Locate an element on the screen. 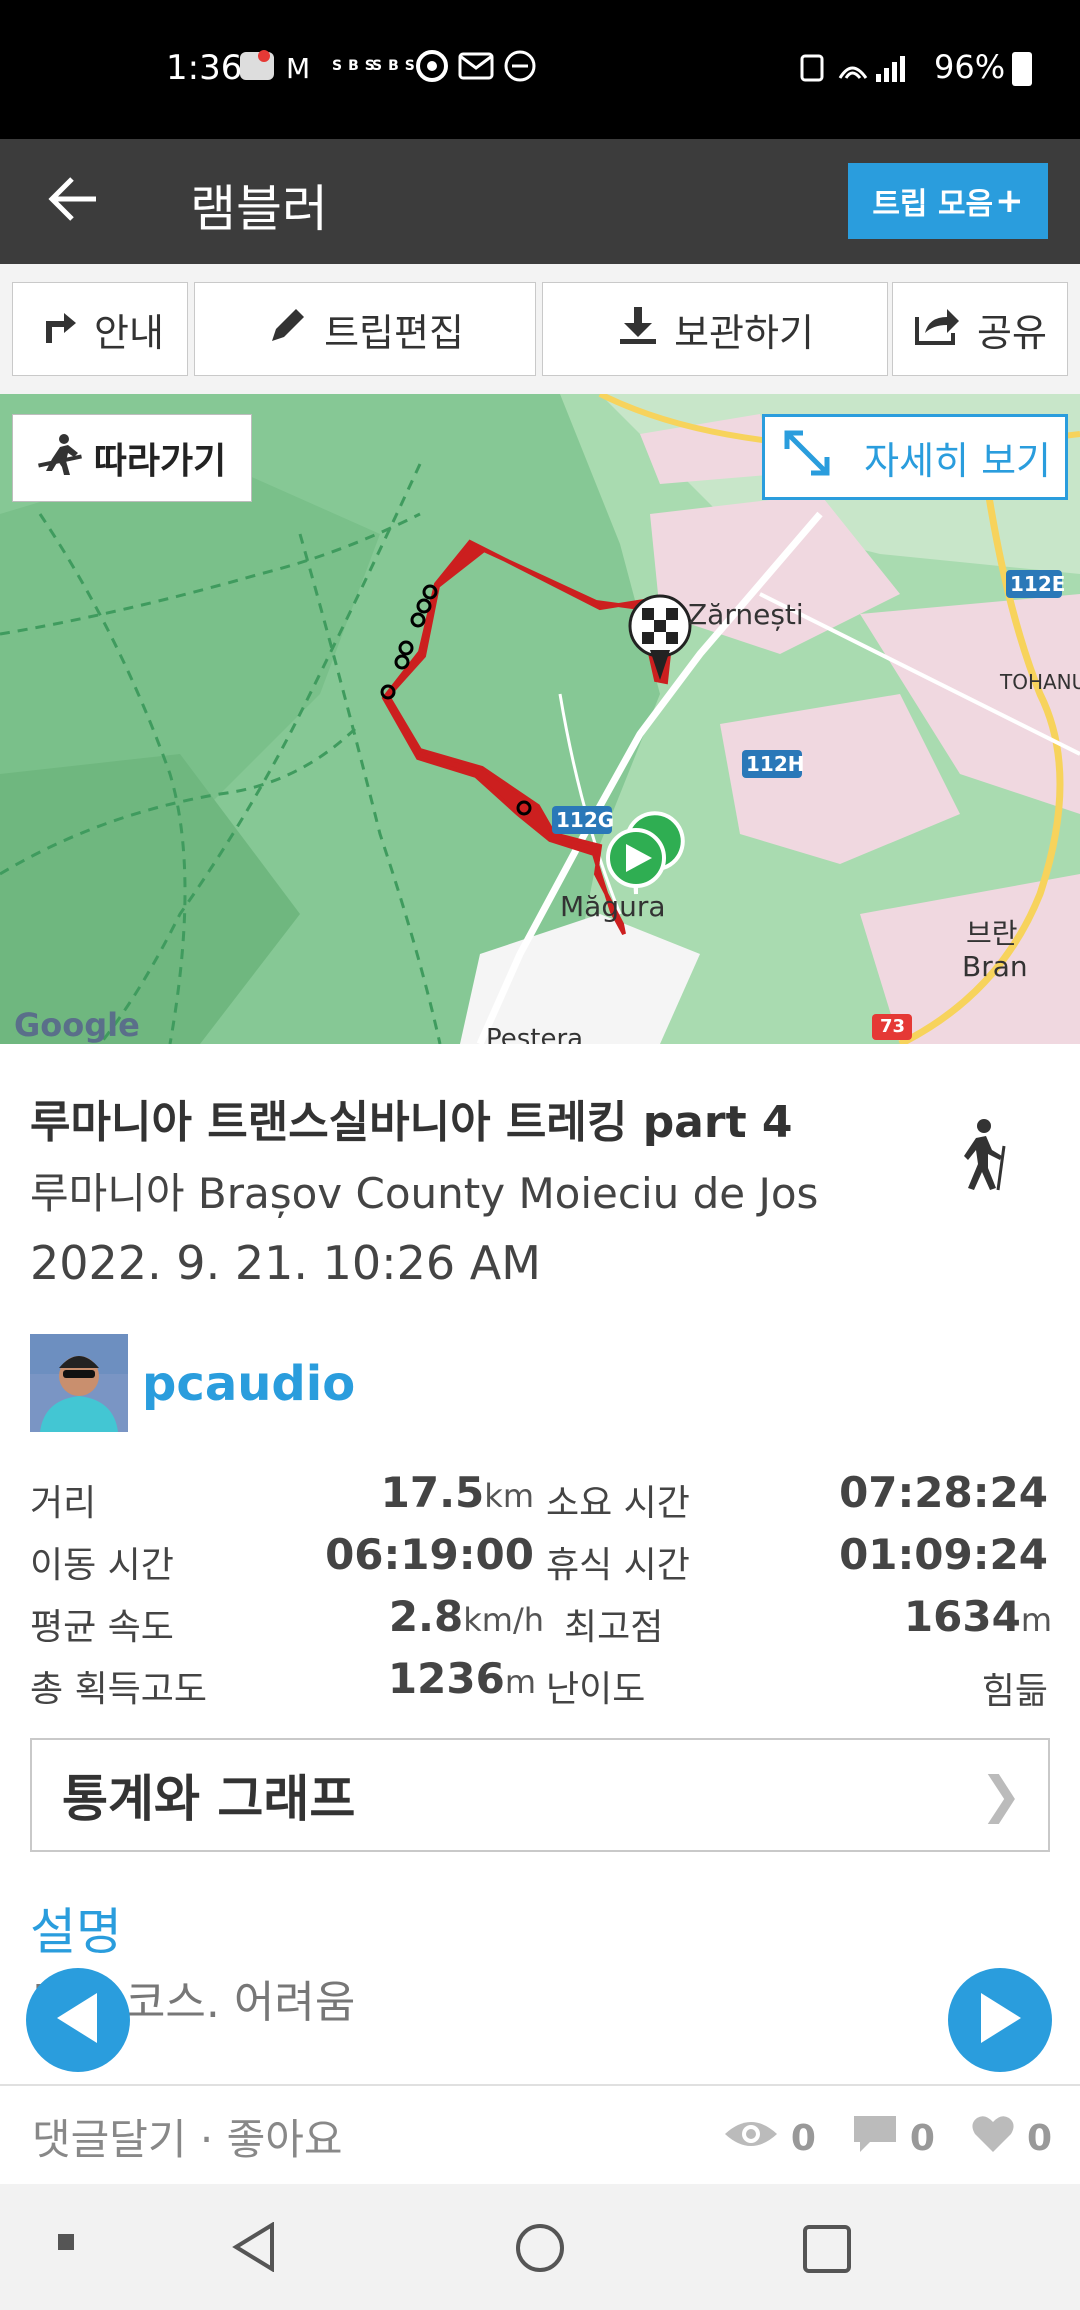  follow-button: 따라가기 is located at coordinates (132, 458).